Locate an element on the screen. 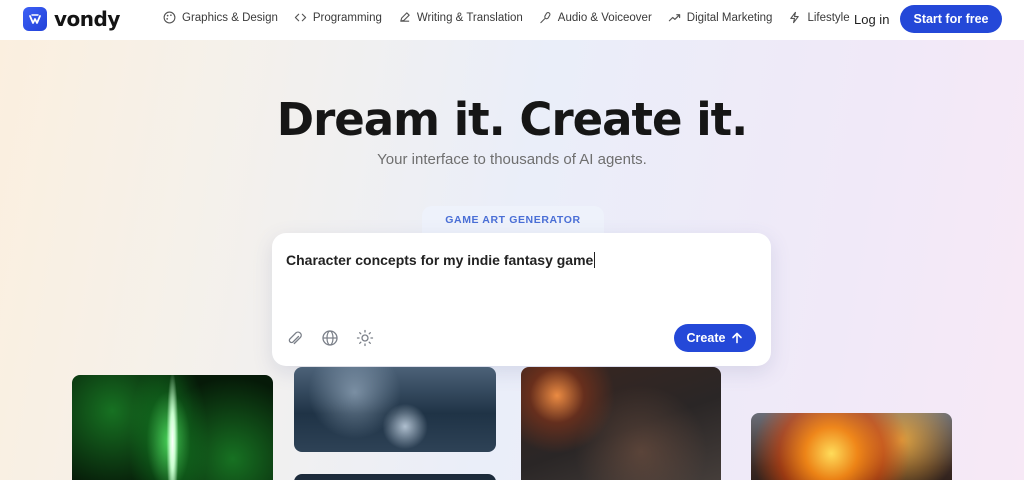 The image size is (1024, 480). login-link: Log in is located at coordinates (871, 19).